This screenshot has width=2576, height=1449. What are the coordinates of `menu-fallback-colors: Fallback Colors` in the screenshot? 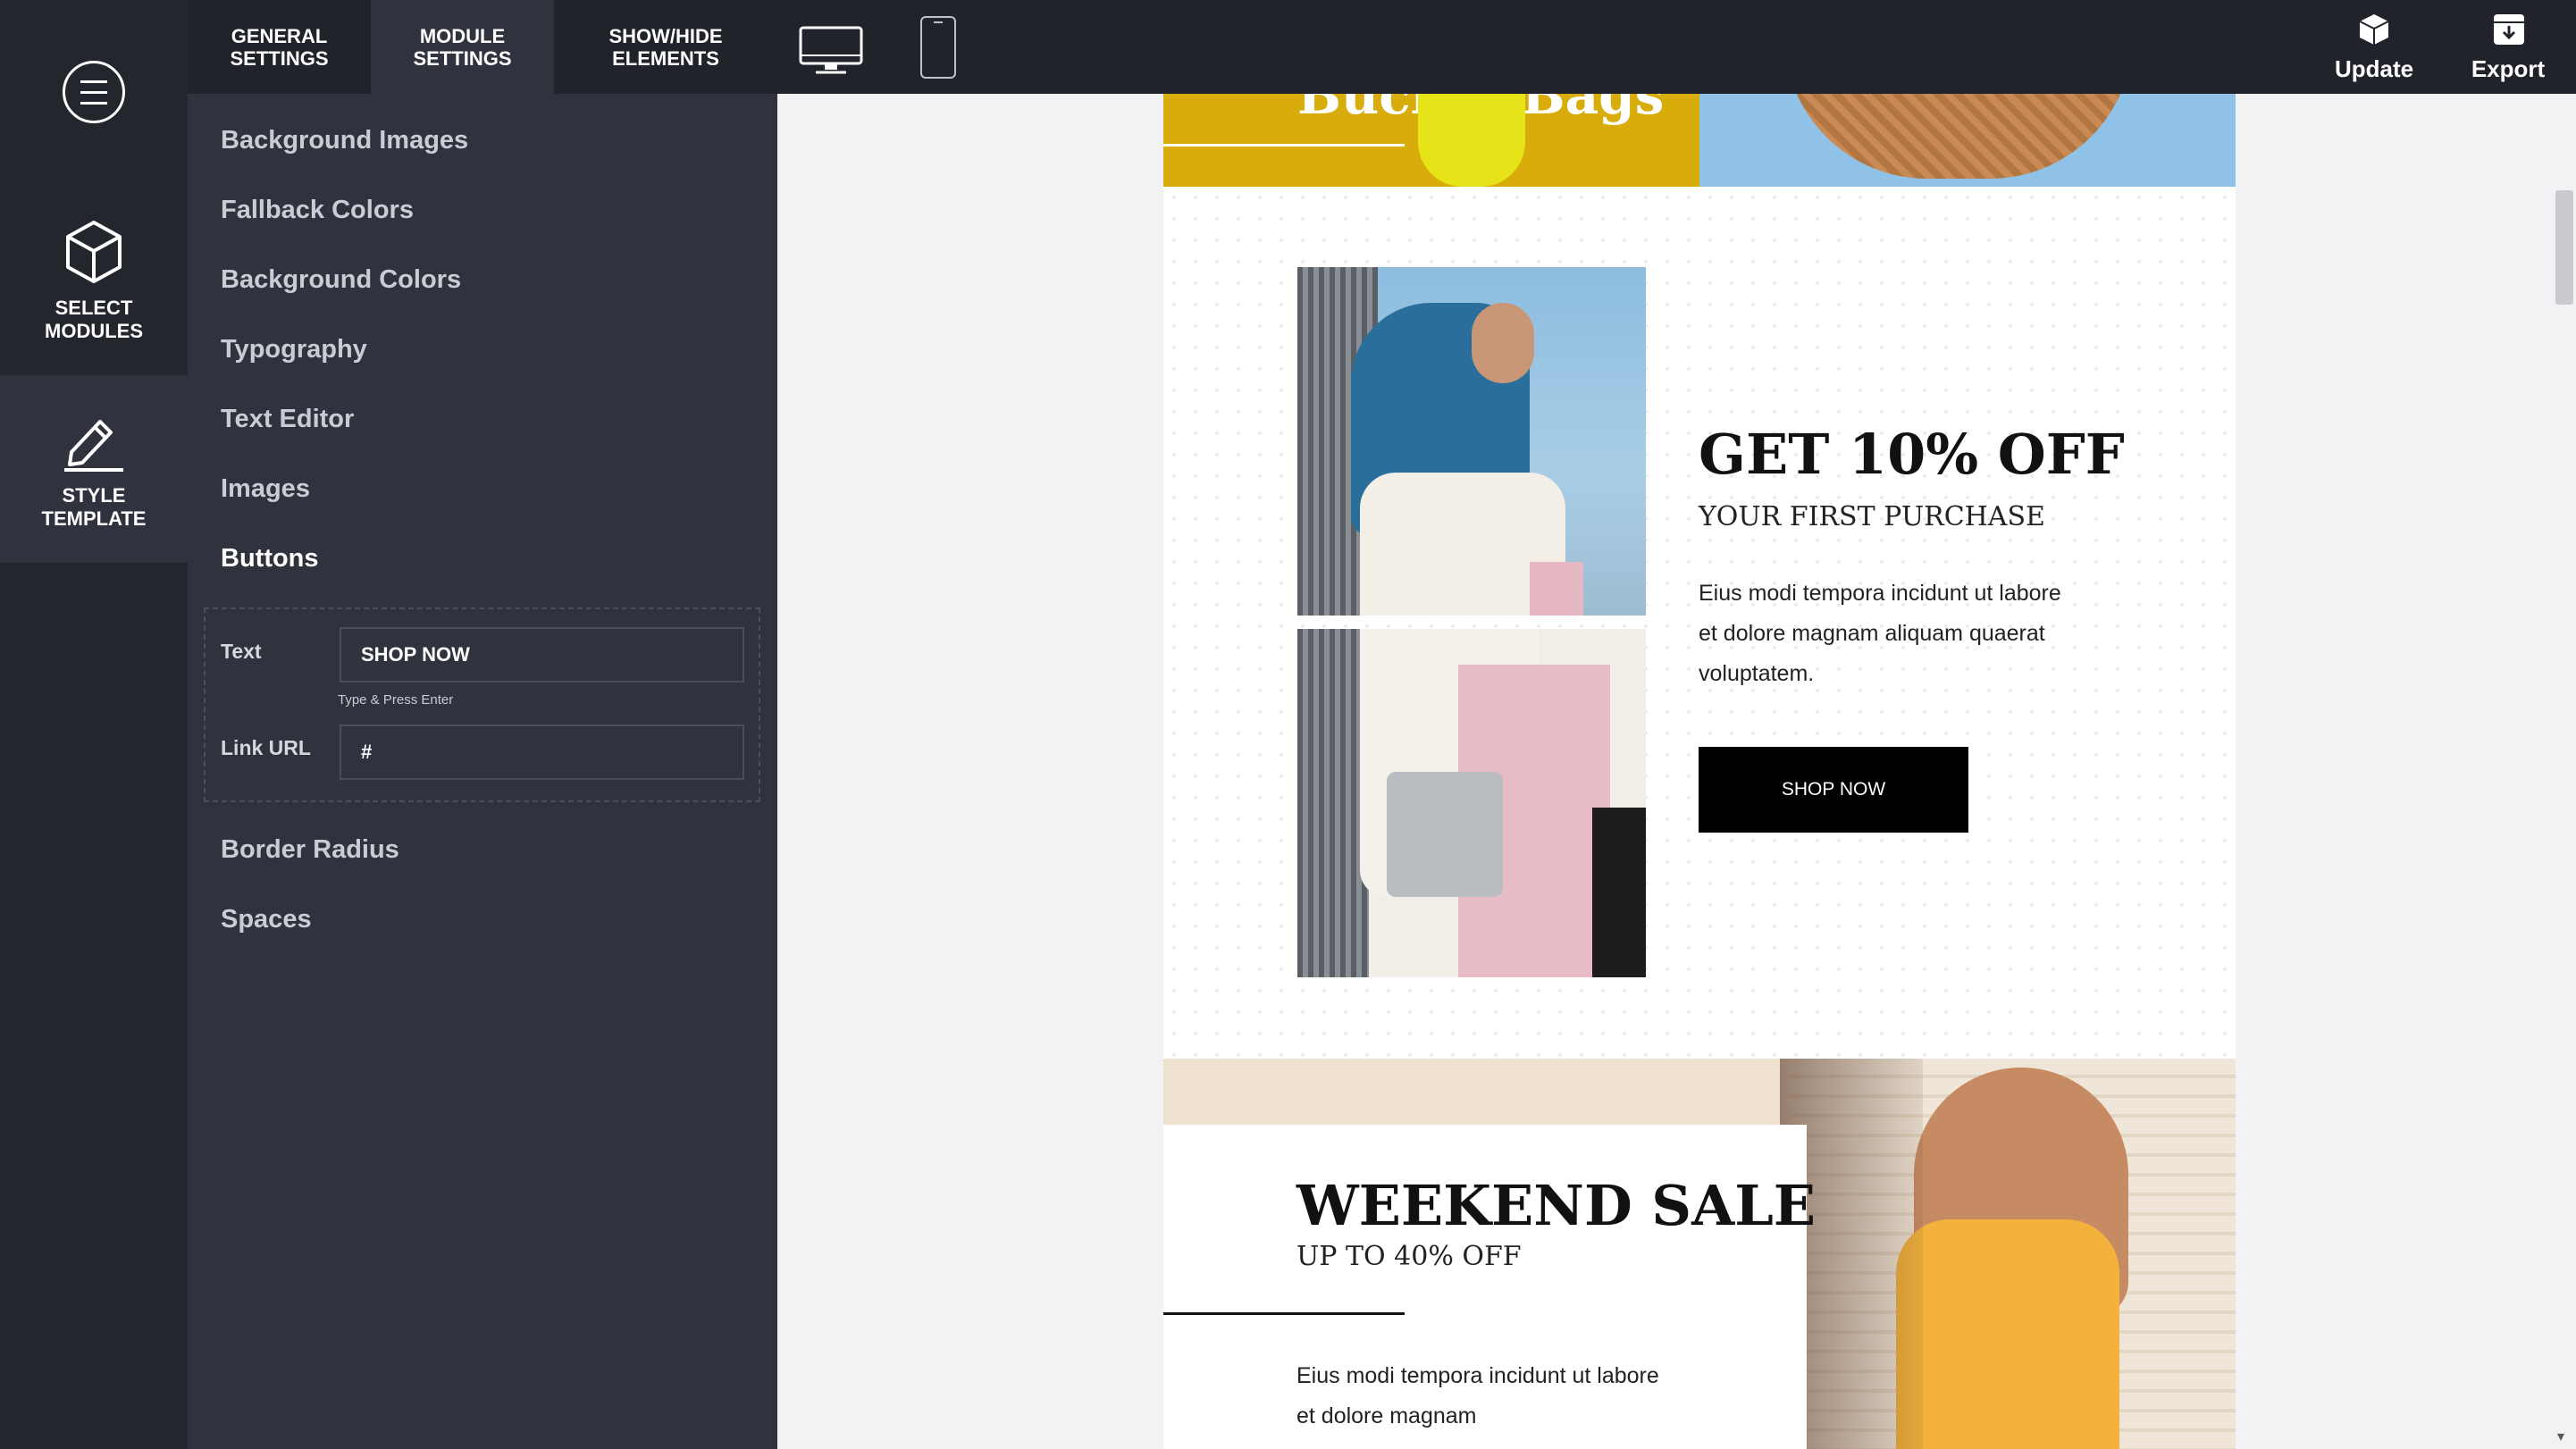 It's located at (317, 210).